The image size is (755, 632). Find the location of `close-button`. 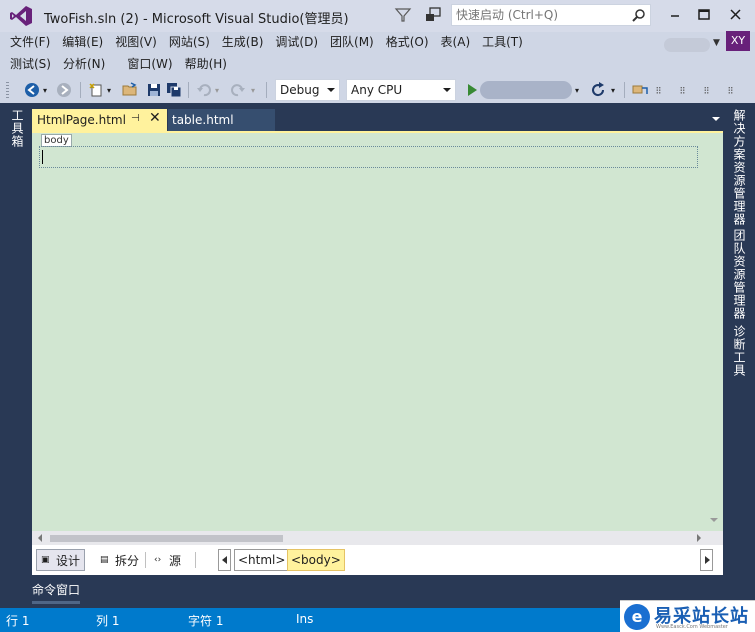

close-button is located at coordinates (736, 15).